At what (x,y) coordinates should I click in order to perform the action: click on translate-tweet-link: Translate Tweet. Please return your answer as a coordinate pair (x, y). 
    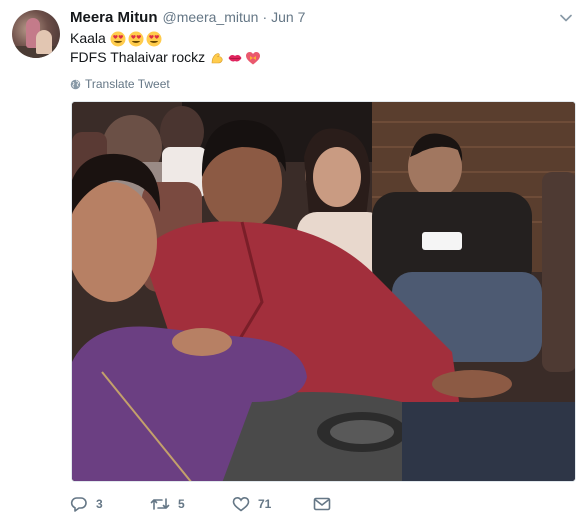
    Looking at the image, I should click on (120, 84).